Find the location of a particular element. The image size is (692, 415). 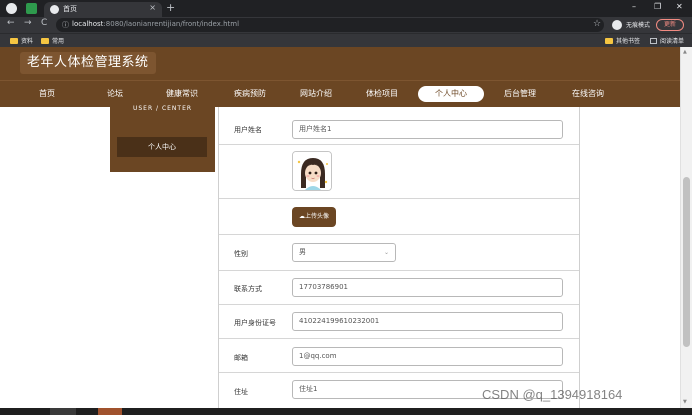

browser-tabbar: 首页 × + – ❐ ✕ is located at coordinates (346, 8).